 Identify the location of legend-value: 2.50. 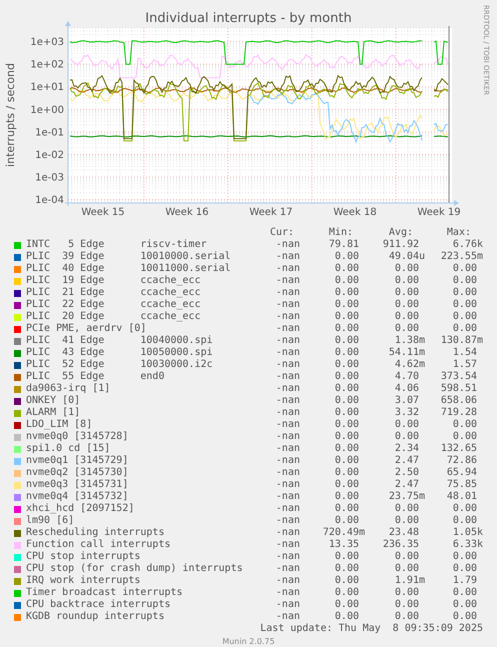
(407, 473).